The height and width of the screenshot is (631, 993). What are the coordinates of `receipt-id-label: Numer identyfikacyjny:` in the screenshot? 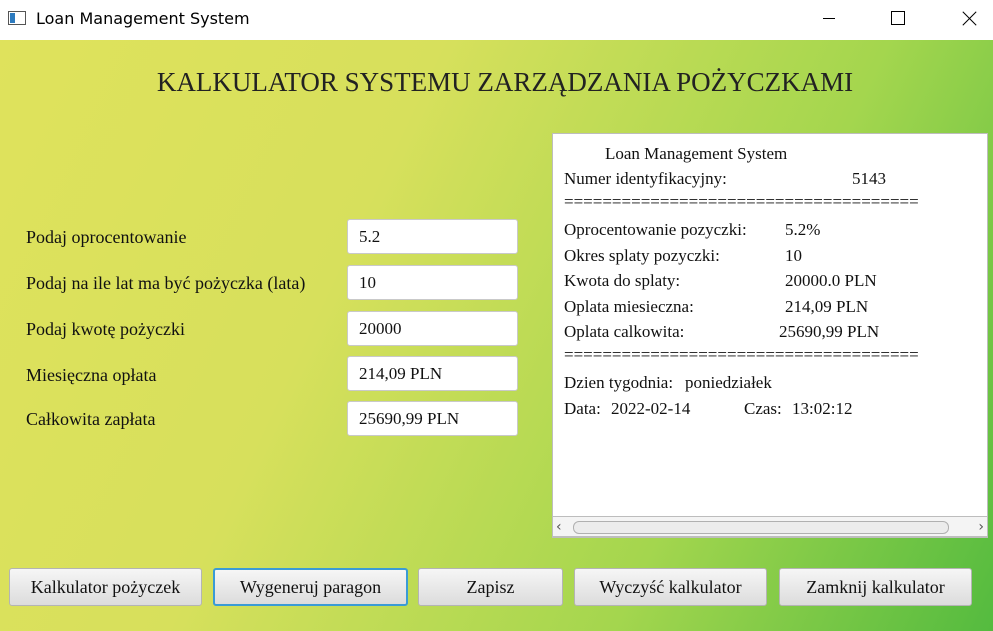 It's located at (645, 178).